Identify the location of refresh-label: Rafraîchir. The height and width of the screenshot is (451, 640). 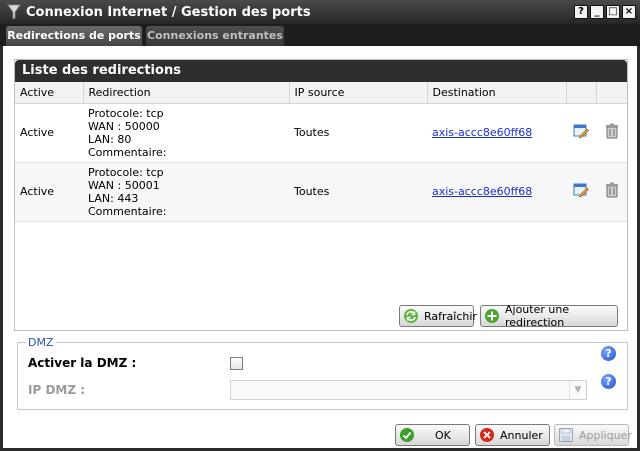
(450, 316).